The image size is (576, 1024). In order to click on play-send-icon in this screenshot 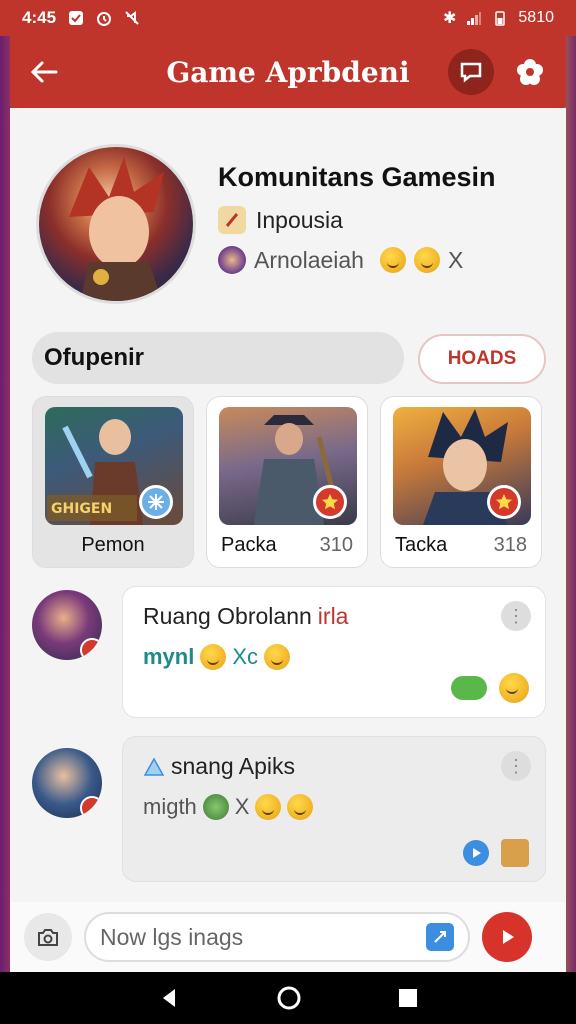, I will do `click(508, 937)`.